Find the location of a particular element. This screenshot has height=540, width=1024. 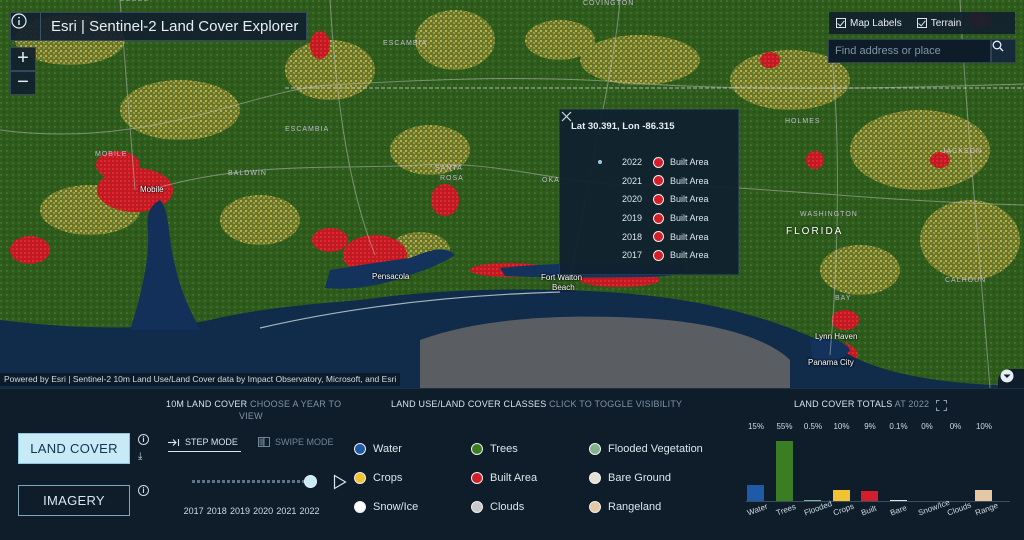

bare-ground-swatch-icon is located at coordinates (595, 478).